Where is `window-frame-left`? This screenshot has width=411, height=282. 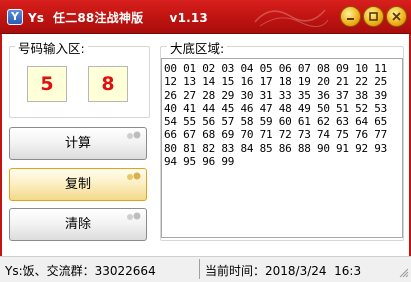 window-frame-left is located at coordinates (1, 145).